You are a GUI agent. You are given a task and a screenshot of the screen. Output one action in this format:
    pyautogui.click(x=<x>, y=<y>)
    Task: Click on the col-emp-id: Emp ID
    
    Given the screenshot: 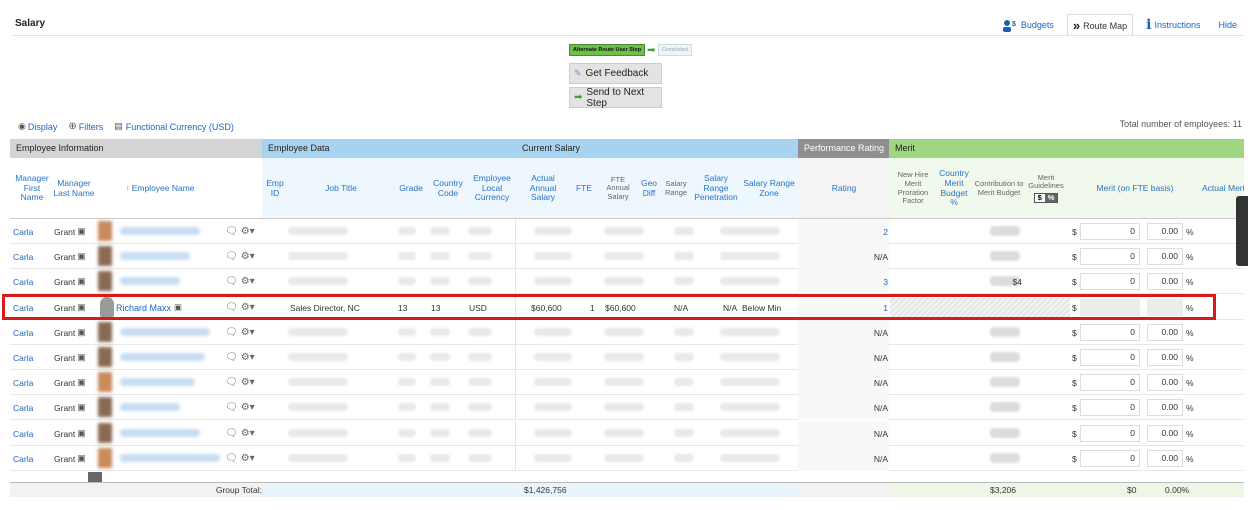 What is the action you would take?
    pyautogui.click(x=275, y=188)
    